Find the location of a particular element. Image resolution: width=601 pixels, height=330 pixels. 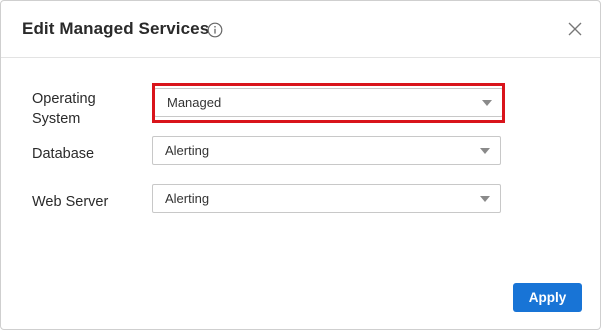

database-select: Alerting is located at coordinates (326, 150).